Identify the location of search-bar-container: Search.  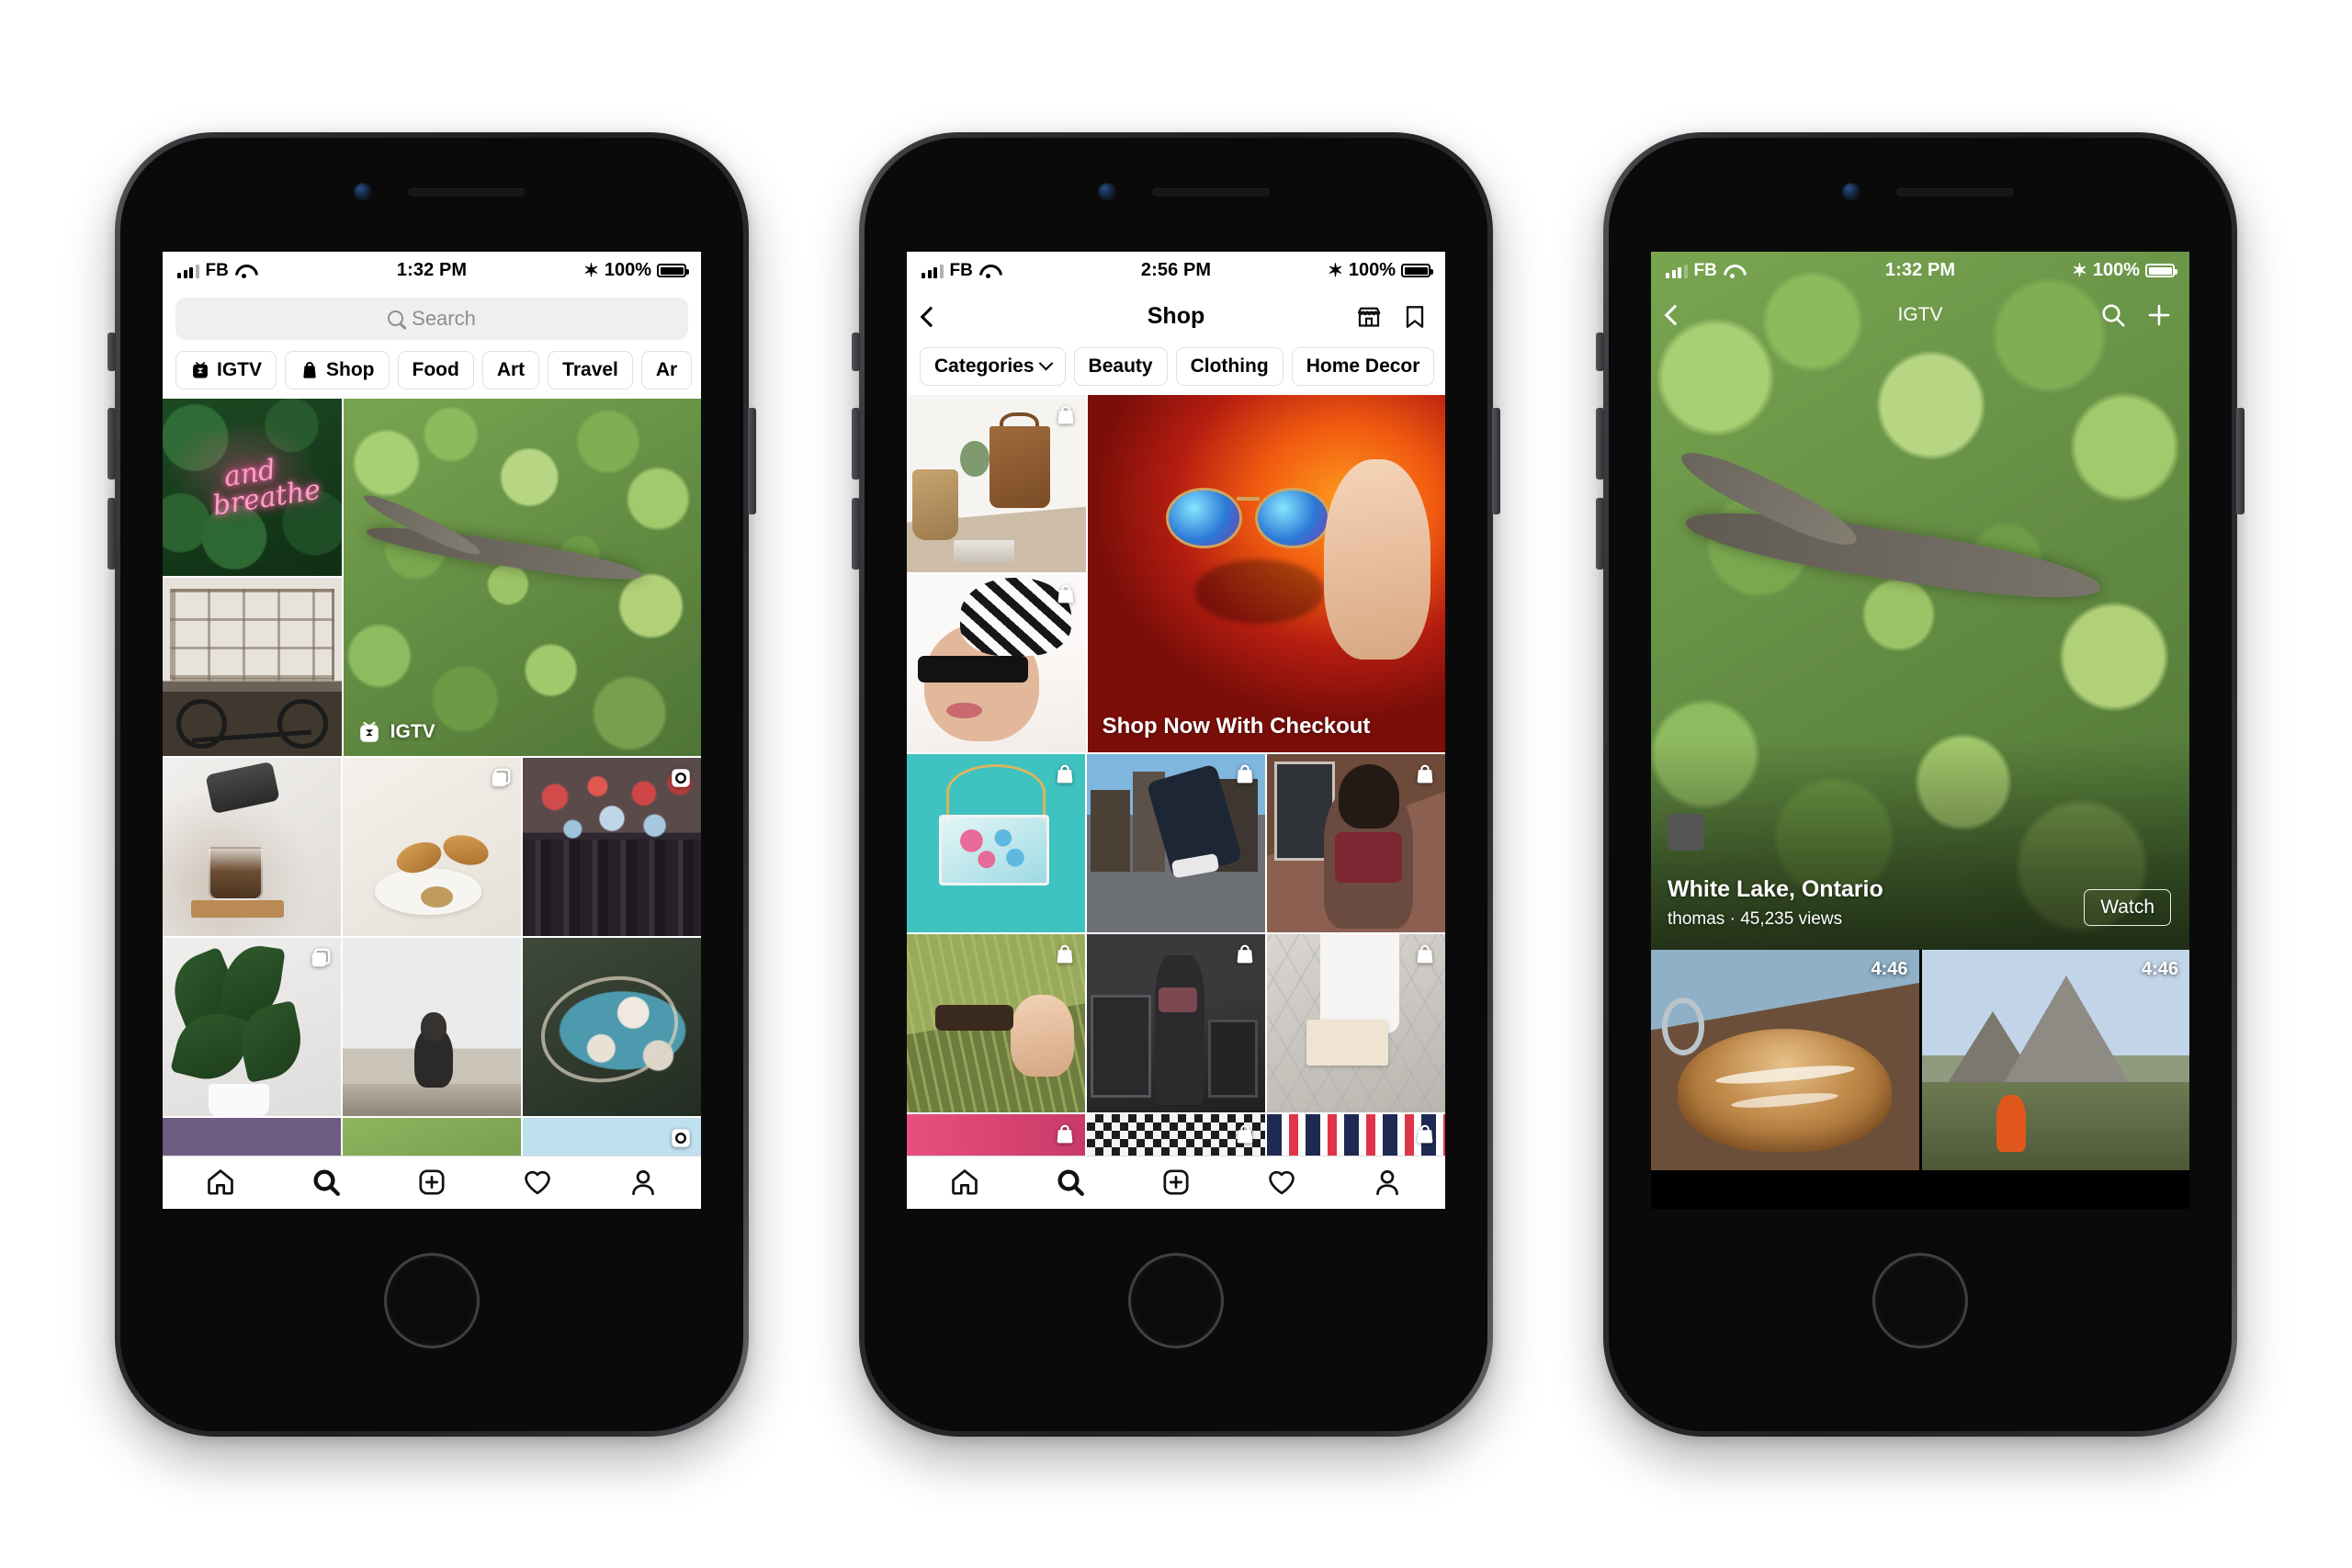
(432, 318).